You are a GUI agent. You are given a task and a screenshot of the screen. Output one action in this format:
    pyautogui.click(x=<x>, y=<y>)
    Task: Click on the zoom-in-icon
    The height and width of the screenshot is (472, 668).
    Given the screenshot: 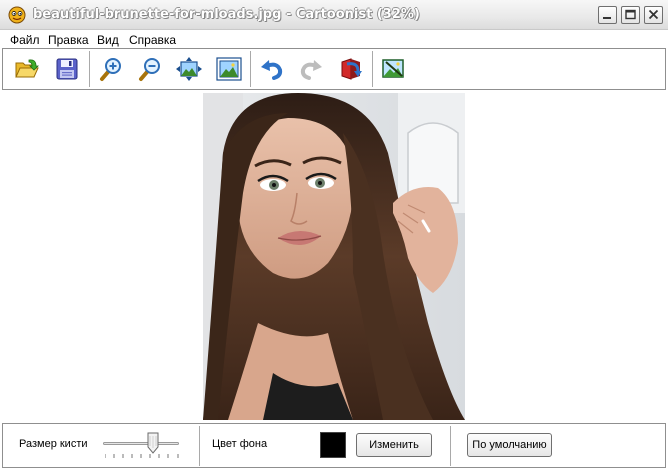 What is the action you would take?
    pyautogui.click(x=110, y=69)
    